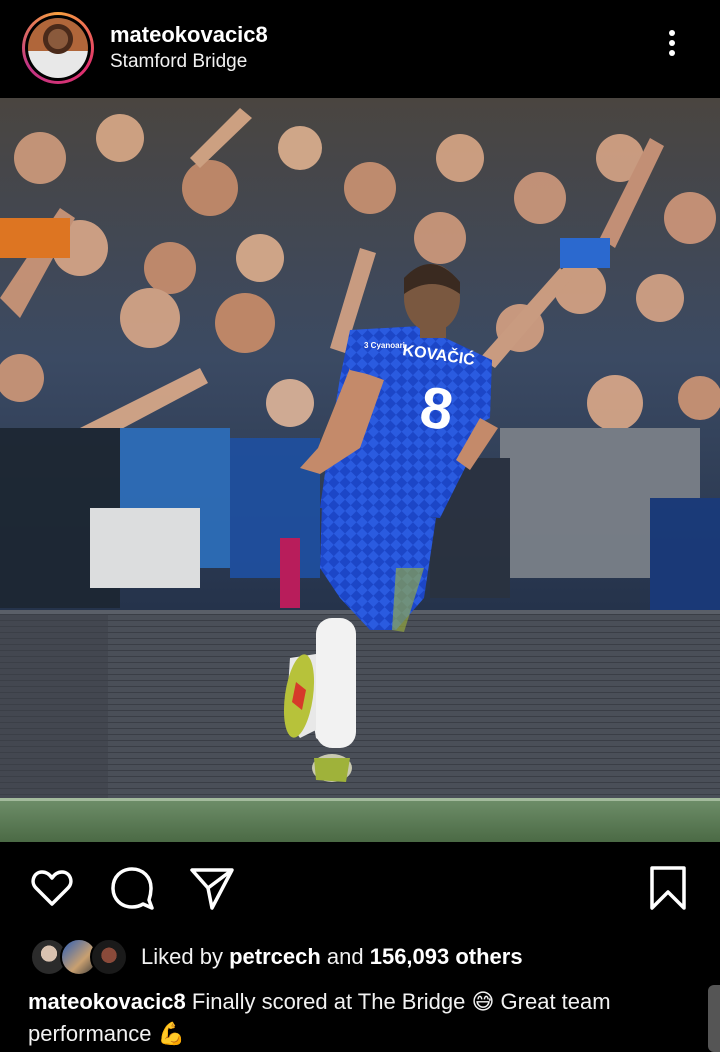 The width and height of the screenshot is (720, 1052). I want to click on emoji: 😅, so click(483, 1001).